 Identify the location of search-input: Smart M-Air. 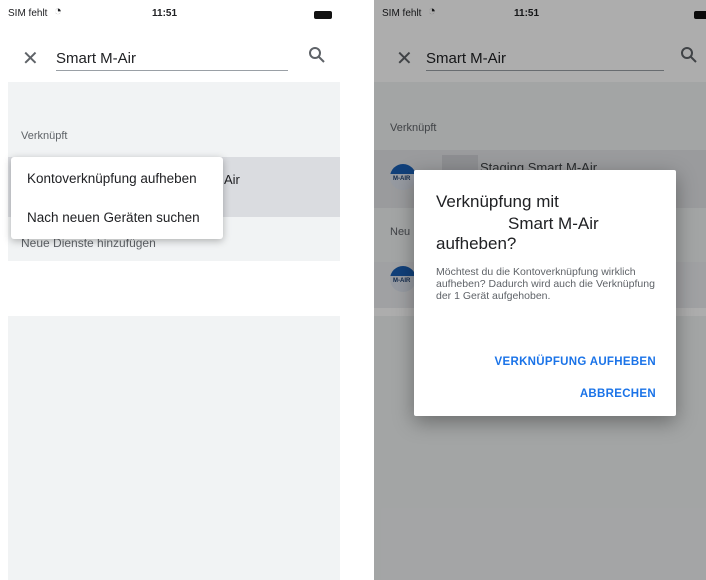
(96, 58).